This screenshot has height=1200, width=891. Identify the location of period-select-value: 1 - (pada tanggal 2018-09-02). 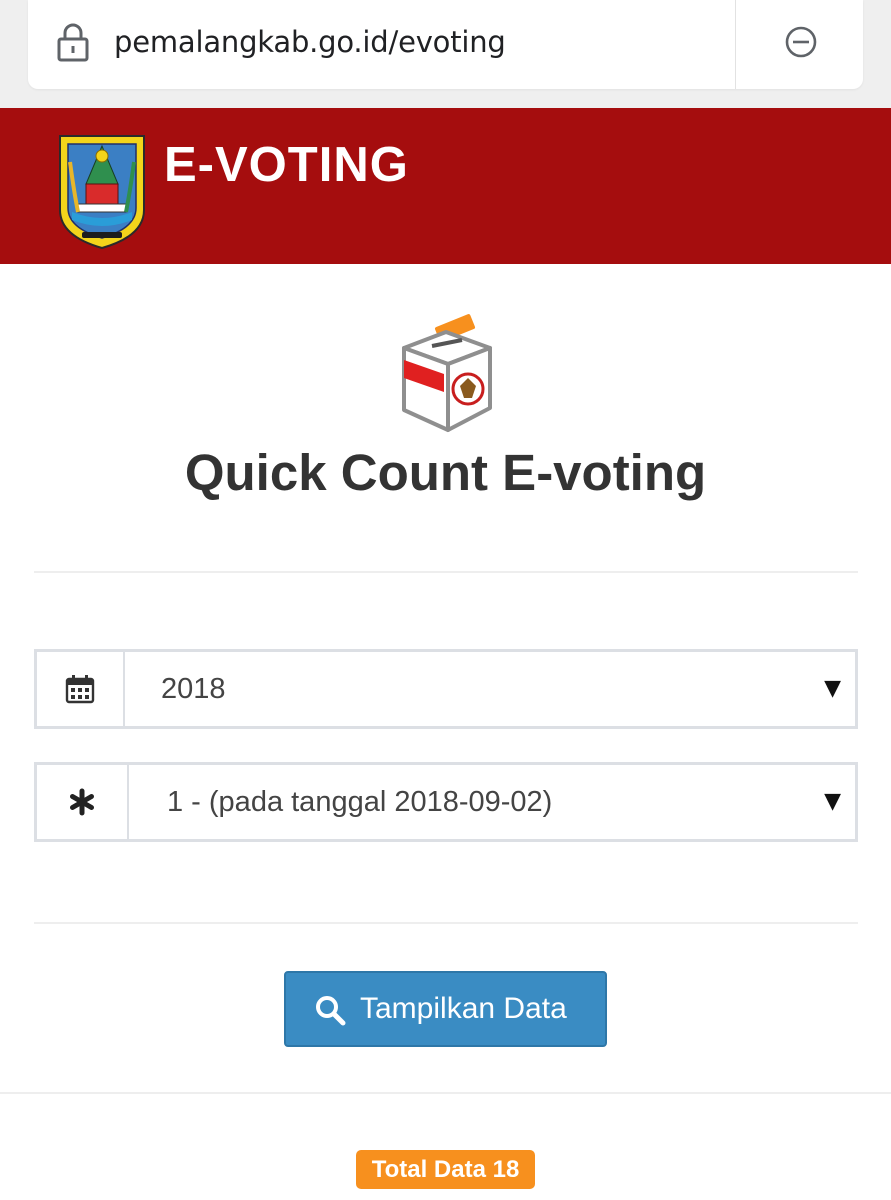
(359, 802).